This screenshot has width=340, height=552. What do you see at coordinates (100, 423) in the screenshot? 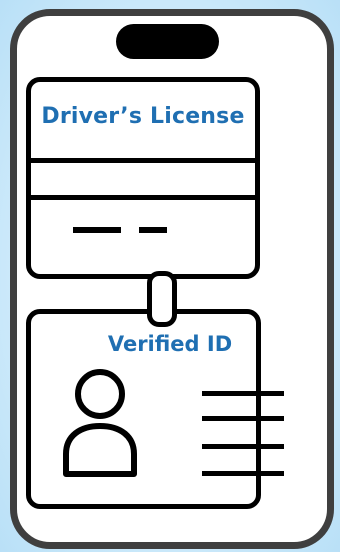
I see `person-icon` at bounding box center [100, 423].